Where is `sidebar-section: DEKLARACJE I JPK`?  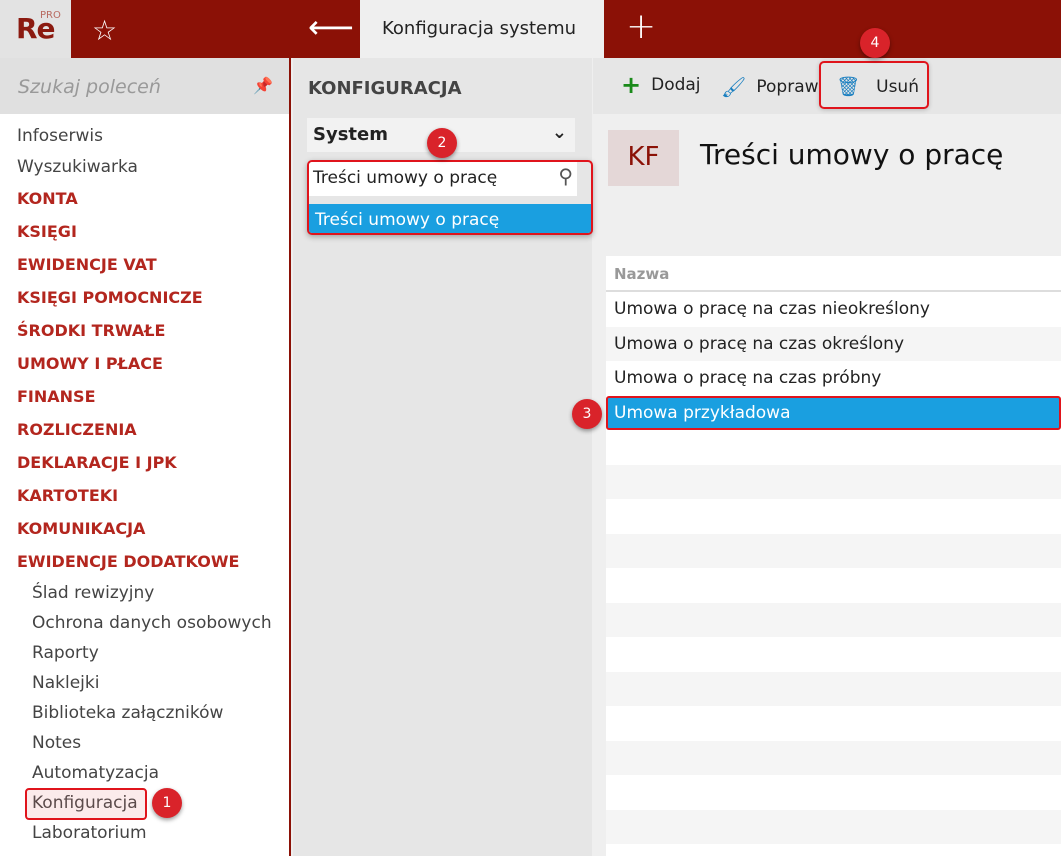
sidebar-section: DEKLARACJE I JPK is located at coordinates (97, 462).